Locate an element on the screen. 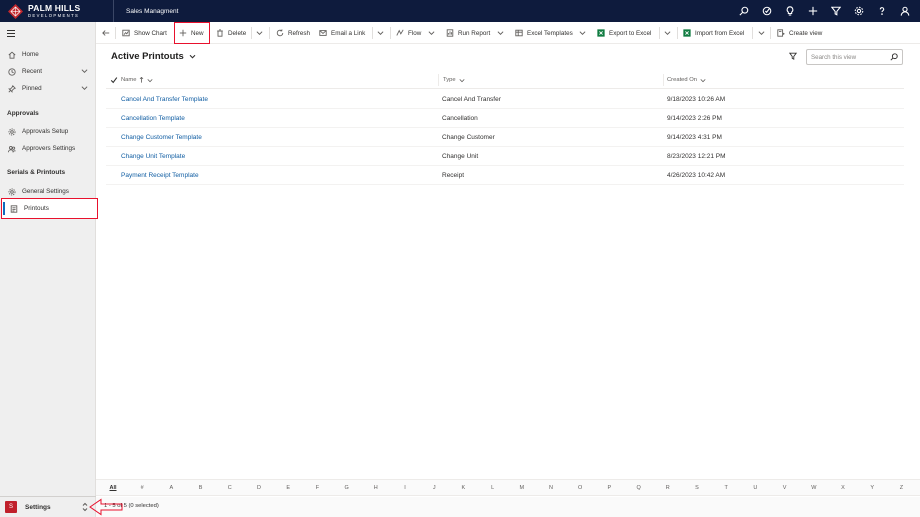 This screenshot has height=517, width=920. delete-dropdown-button is located at coordinates (259, 33).